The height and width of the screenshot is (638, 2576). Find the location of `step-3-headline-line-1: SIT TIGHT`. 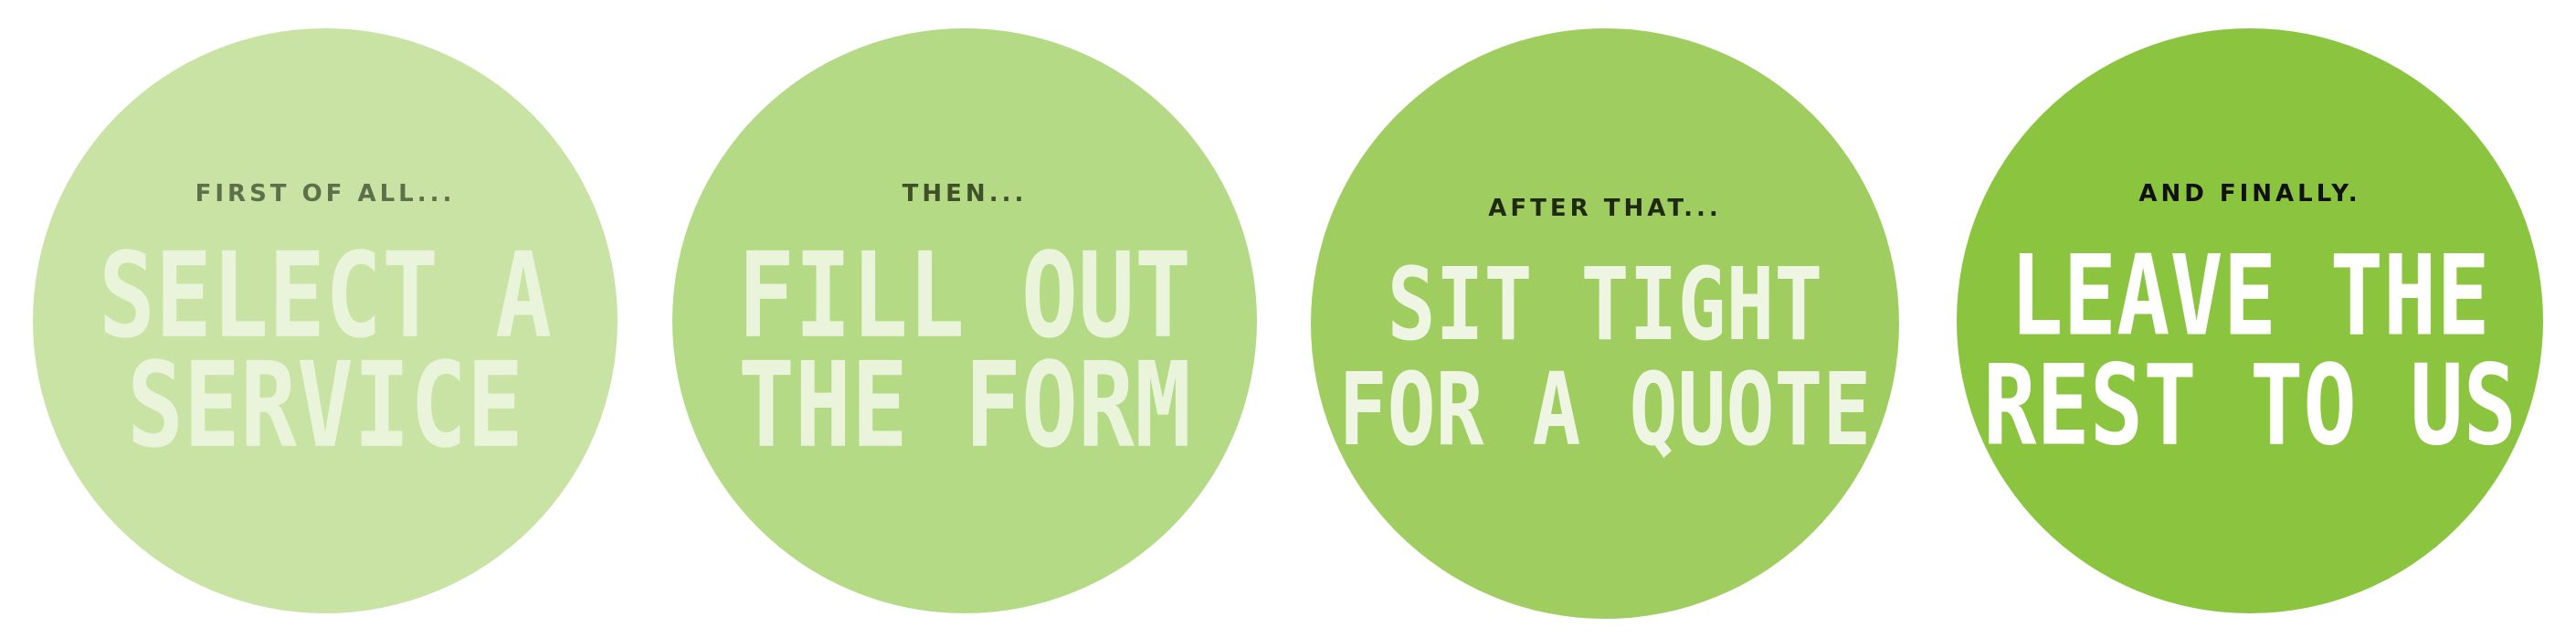

step-3-headline-line-1: SIT TIGHT is located at coordinates (1605, 304).